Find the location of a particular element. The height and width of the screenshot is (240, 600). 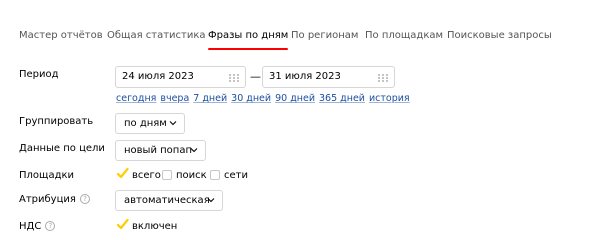

date-to-value: 31 июля 2023 is located at coordinates (305, 76).